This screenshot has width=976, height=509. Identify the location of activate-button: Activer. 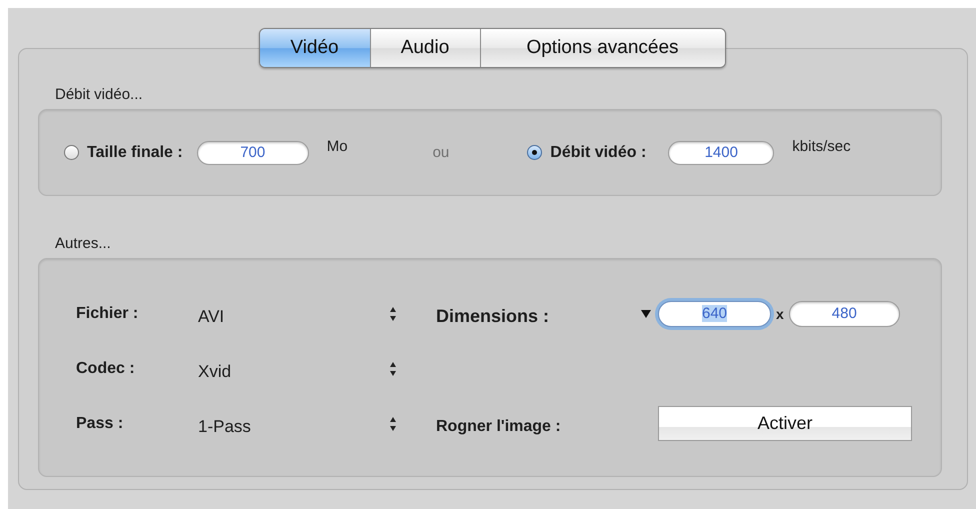
(785, 423).